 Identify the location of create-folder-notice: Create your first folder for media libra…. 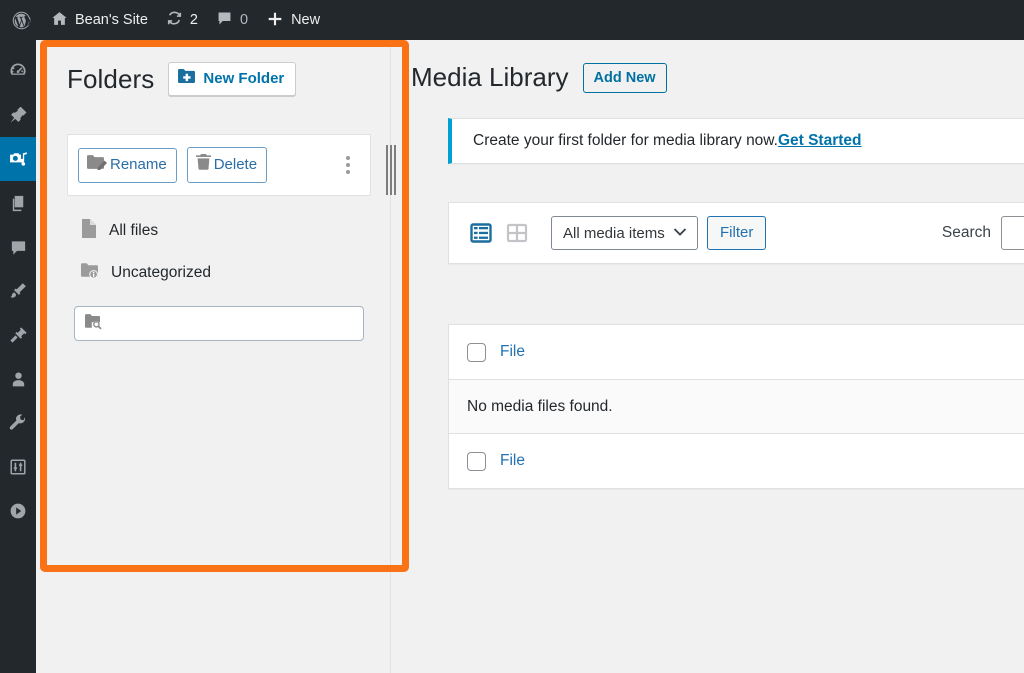
(736, 141).